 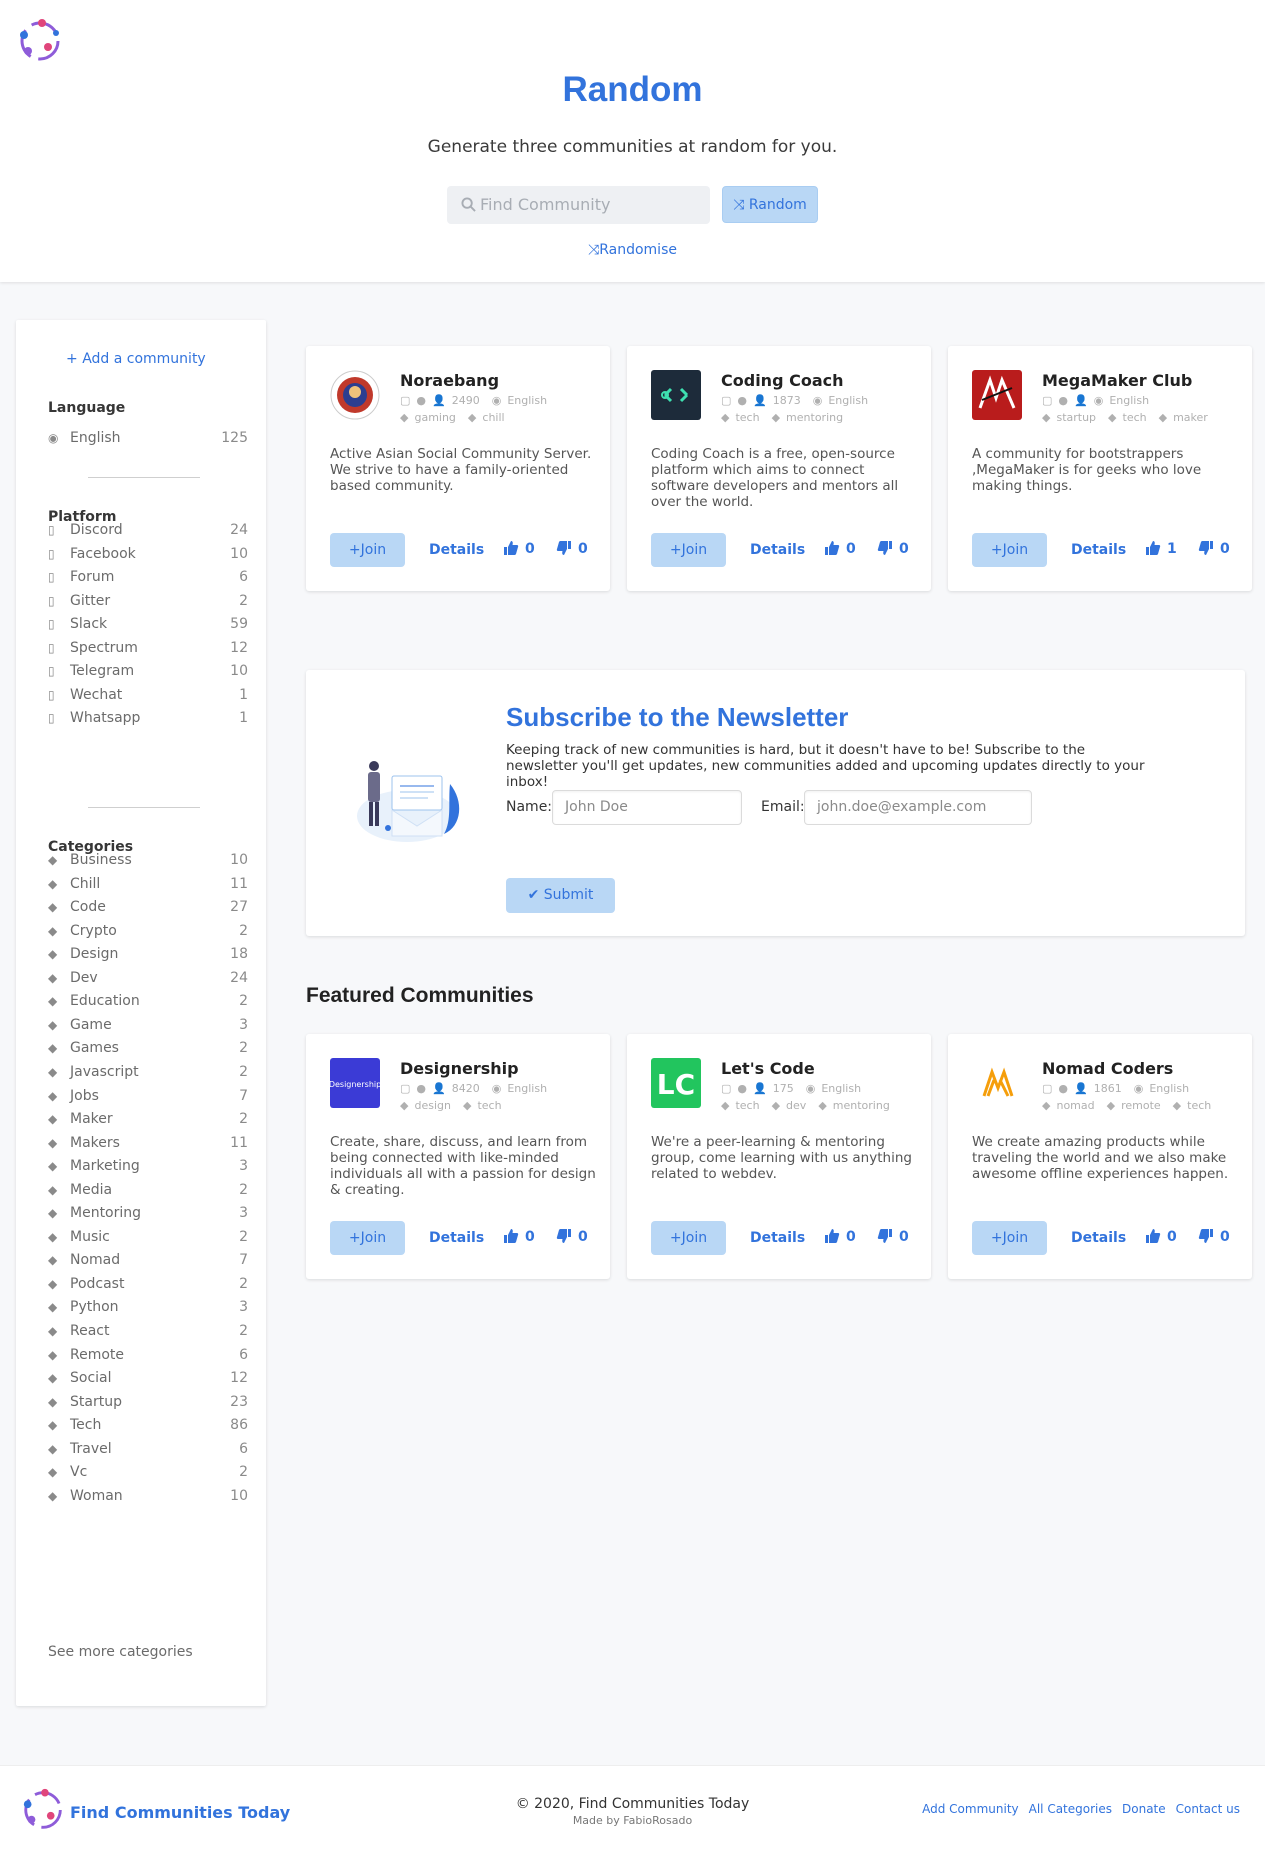 I want to click on submit-button: ✔ Submit, so click(x=560, y=895).